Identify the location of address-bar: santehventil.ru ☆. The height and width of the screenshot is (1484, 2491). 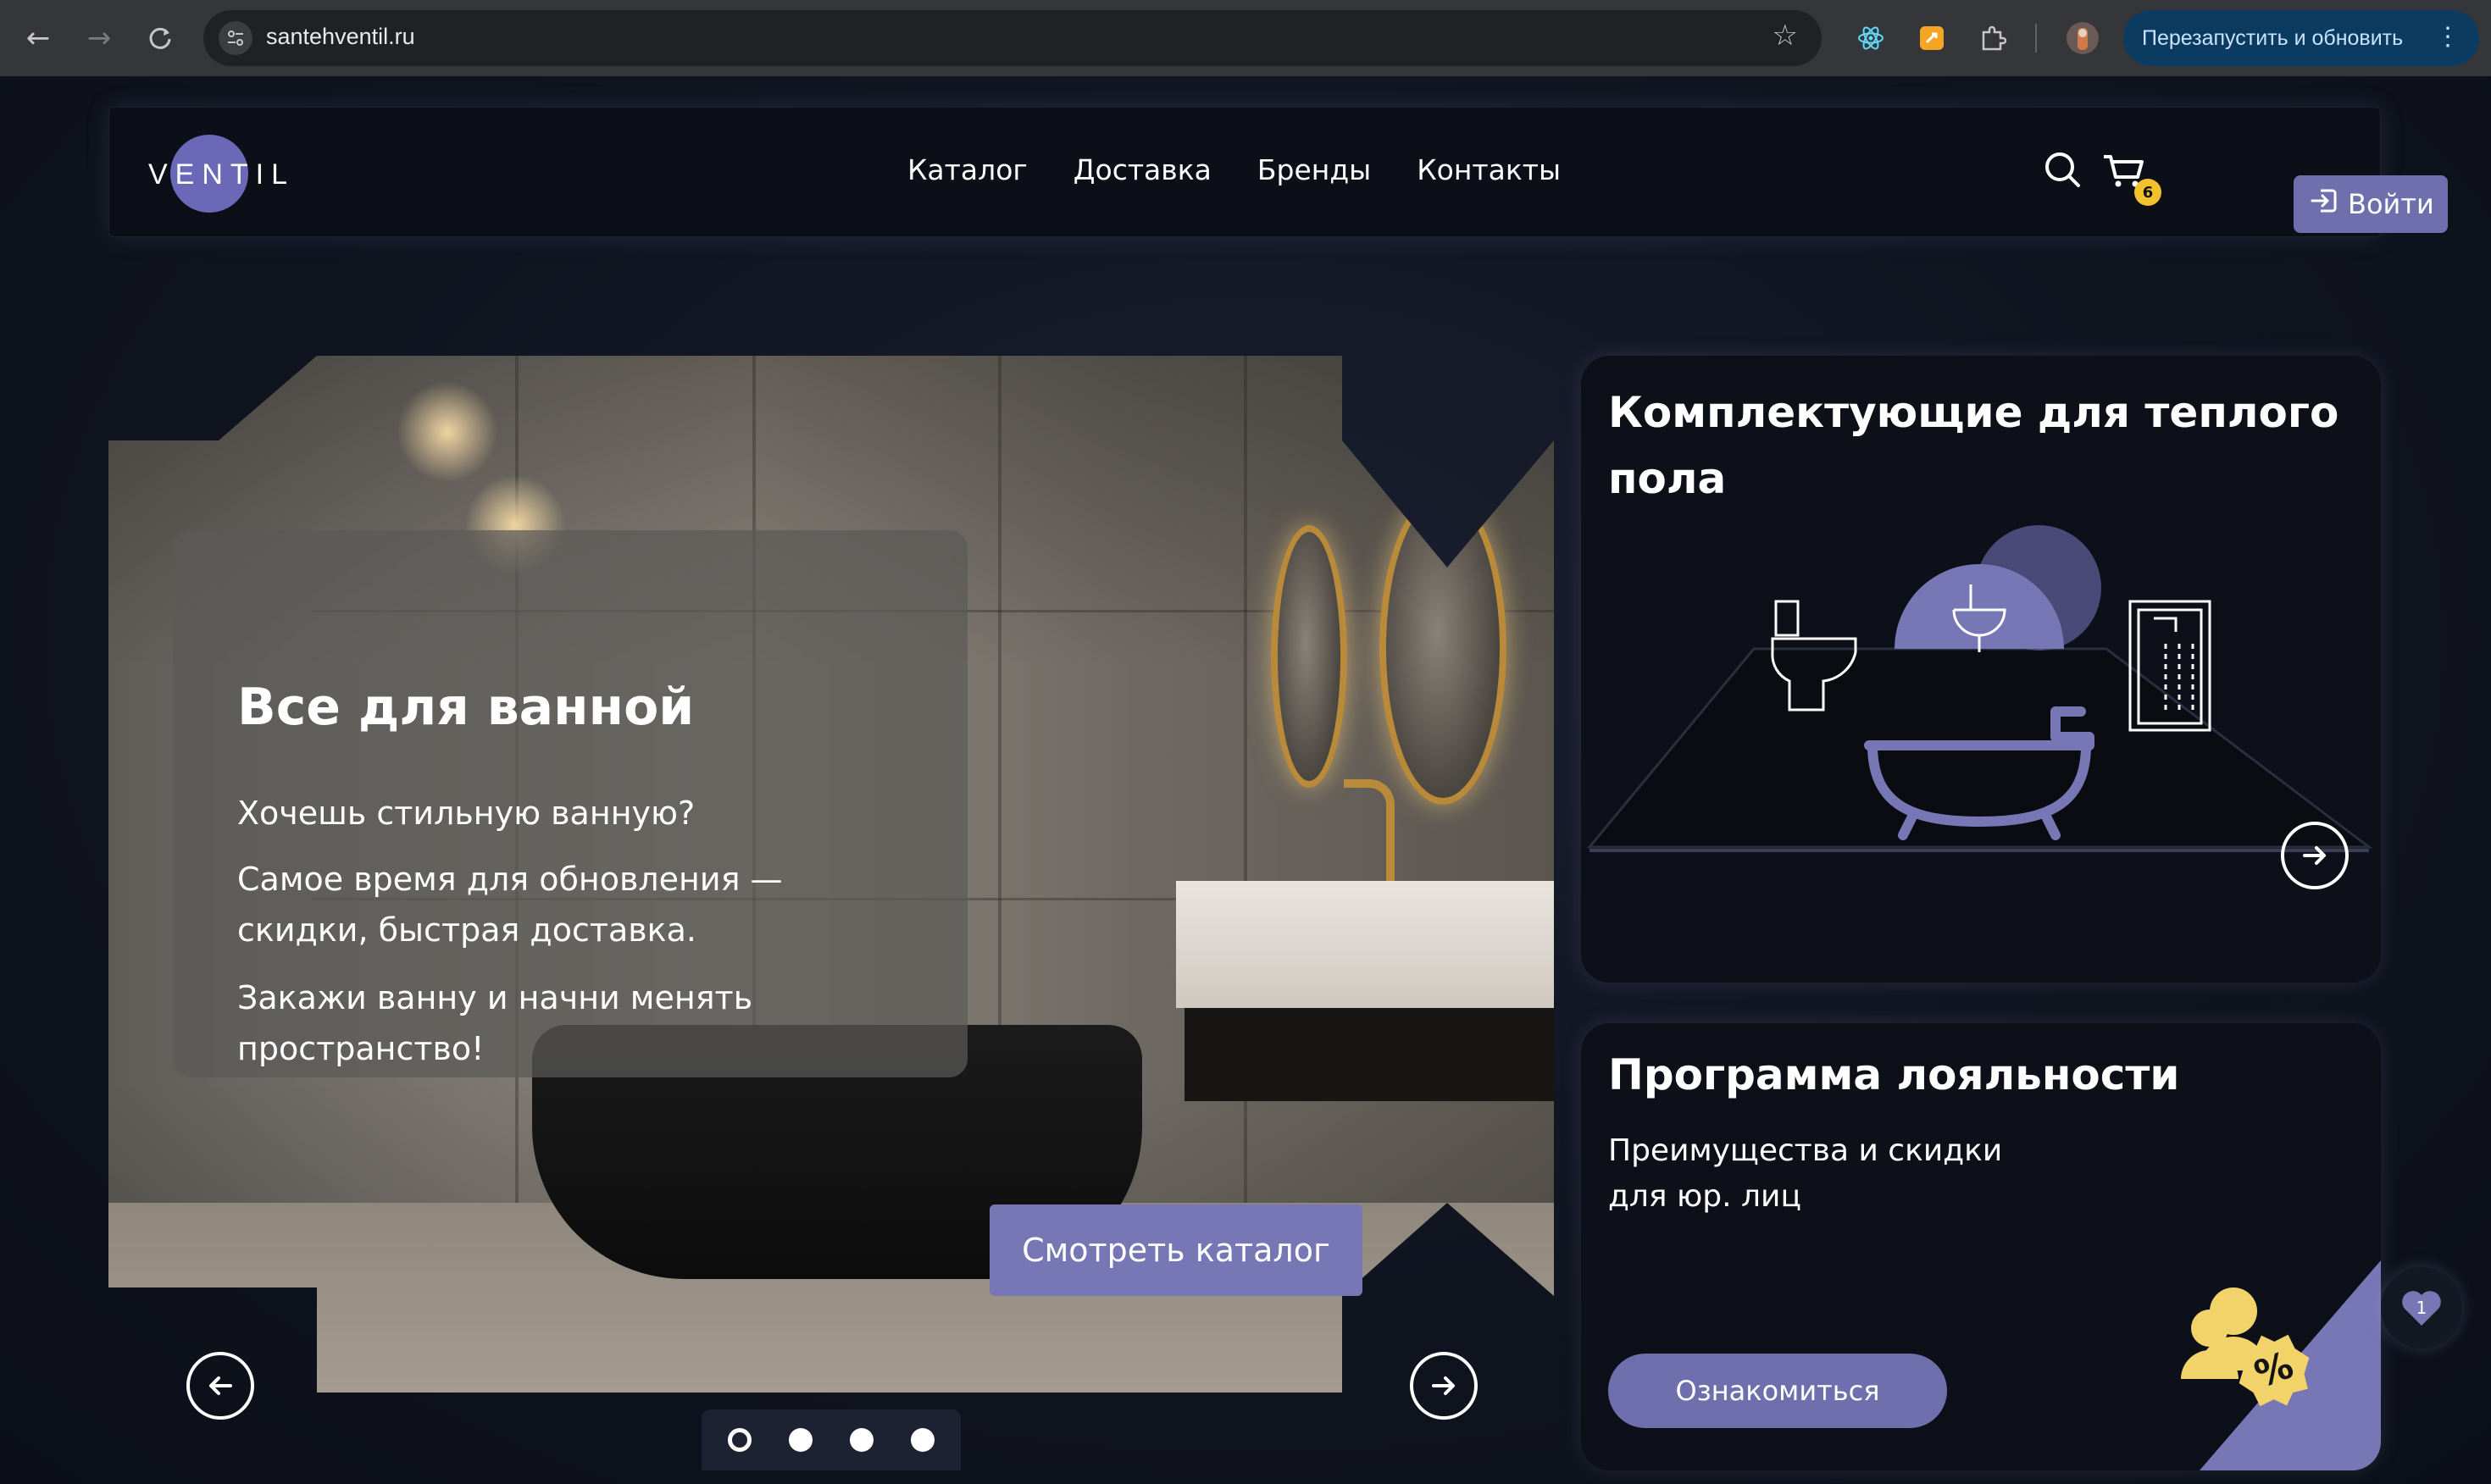
(1012, 38).